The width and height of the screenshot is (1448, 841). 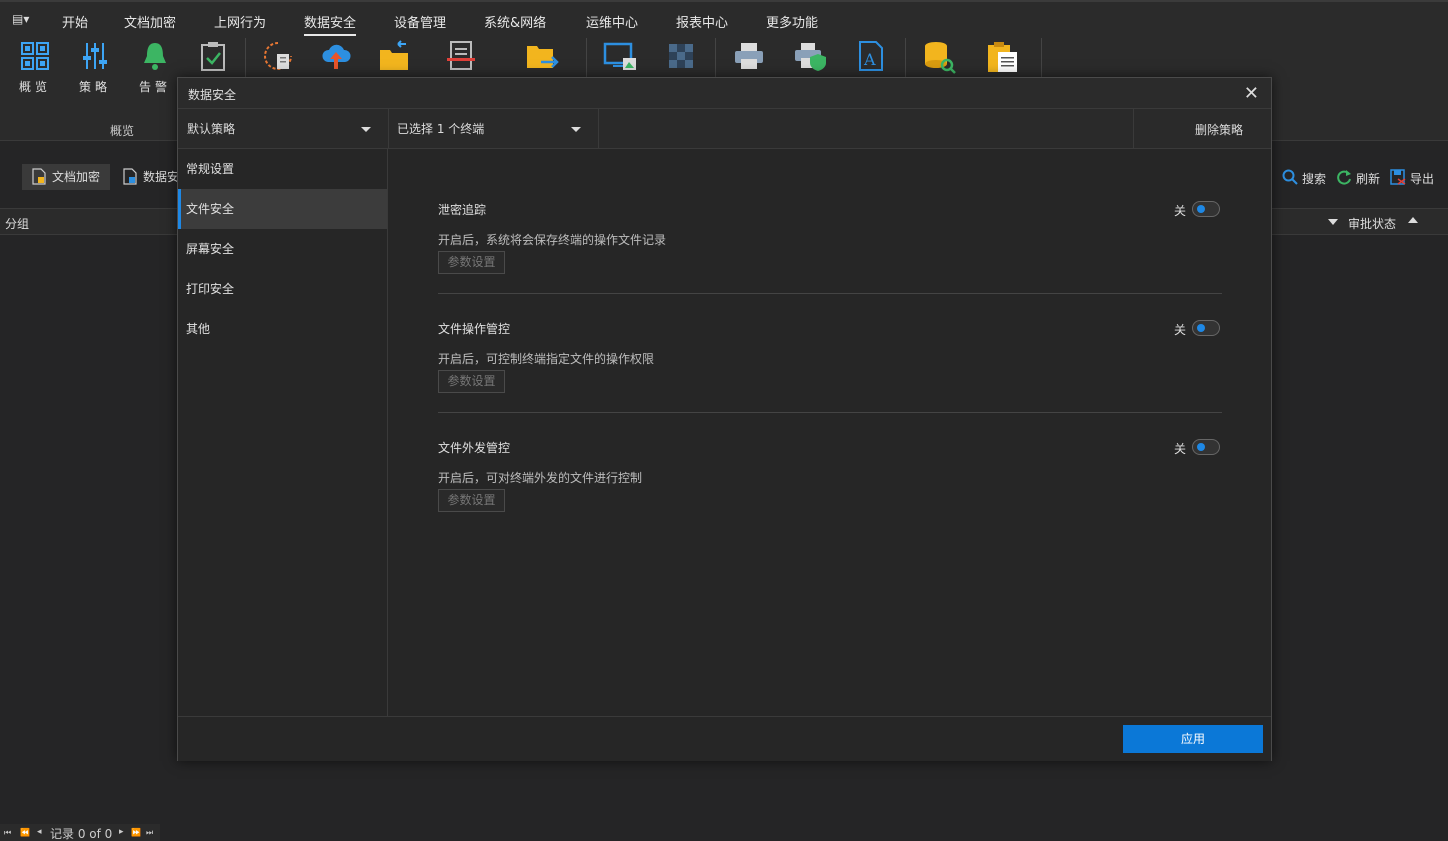 I want to click on section-title: 泄密追踪, so click(x=462, y=210).